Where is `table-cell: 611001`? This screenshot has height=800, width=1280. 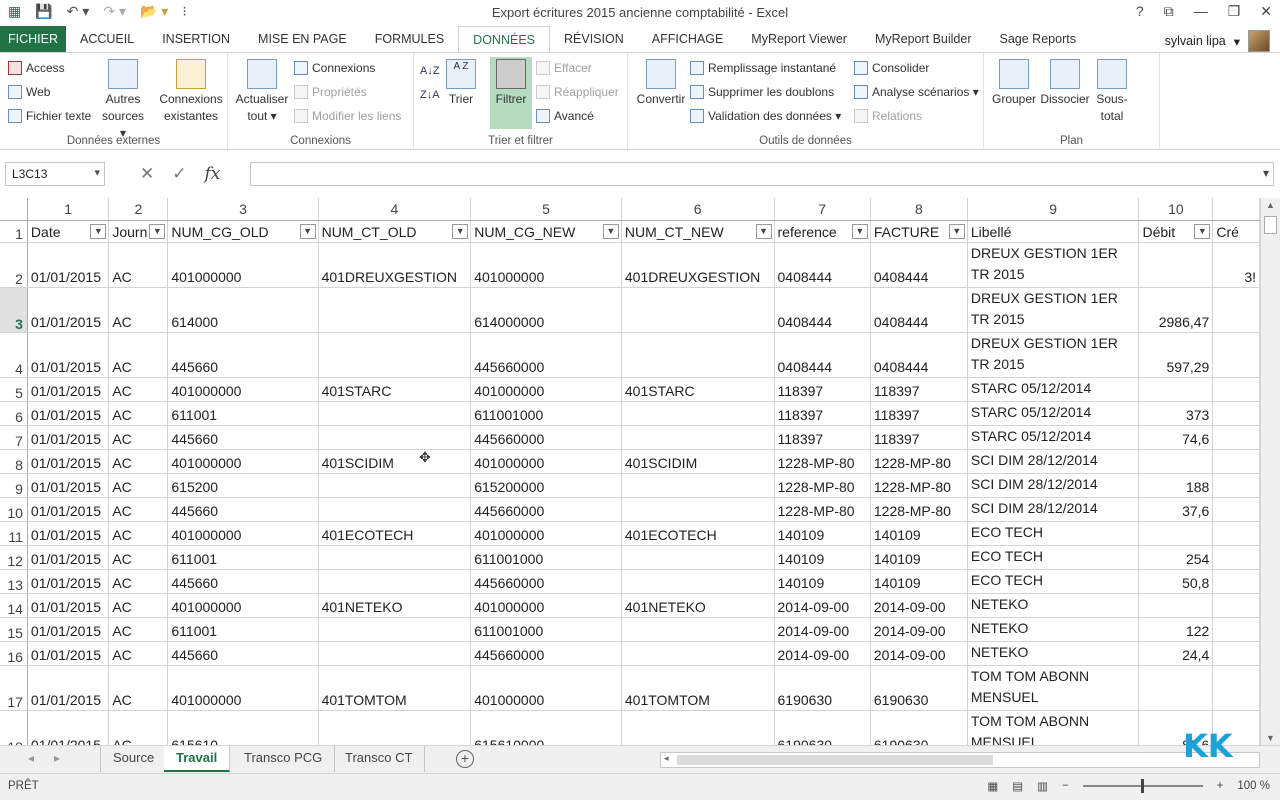 table-cell: 611001 is located at coordinates (243, 413).